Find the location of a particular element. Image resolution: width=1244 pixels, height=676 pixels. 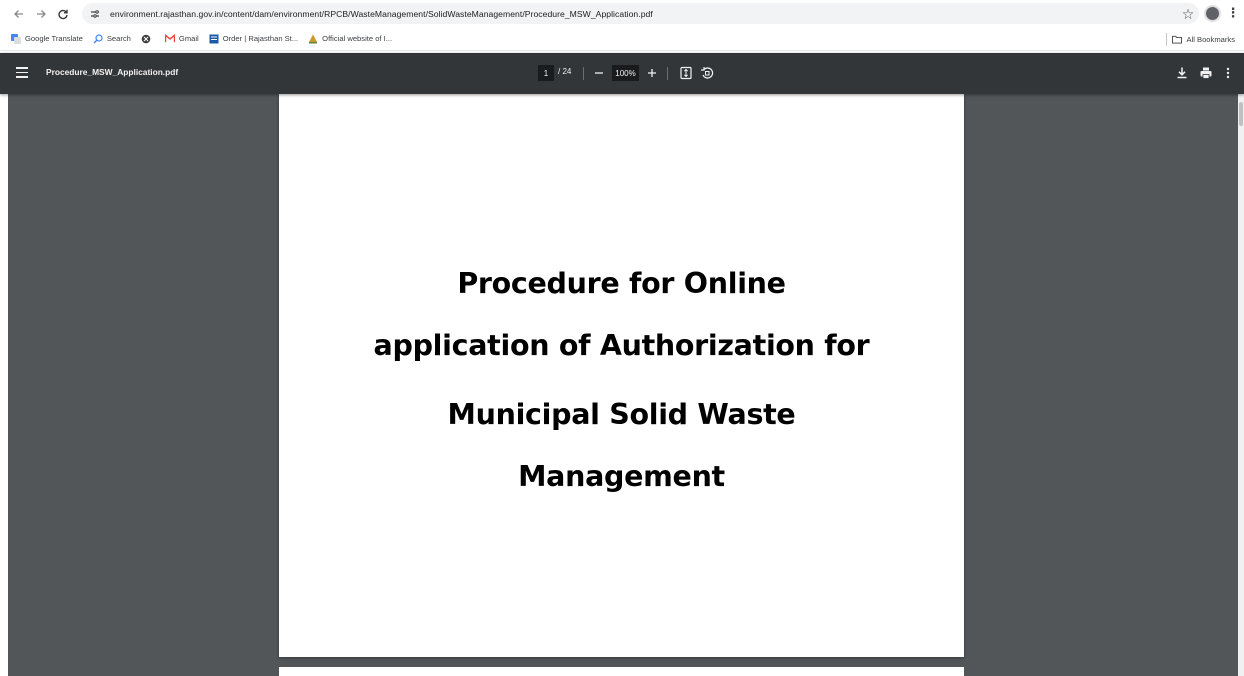

folder-icon is located at coordinates (1177, 39).